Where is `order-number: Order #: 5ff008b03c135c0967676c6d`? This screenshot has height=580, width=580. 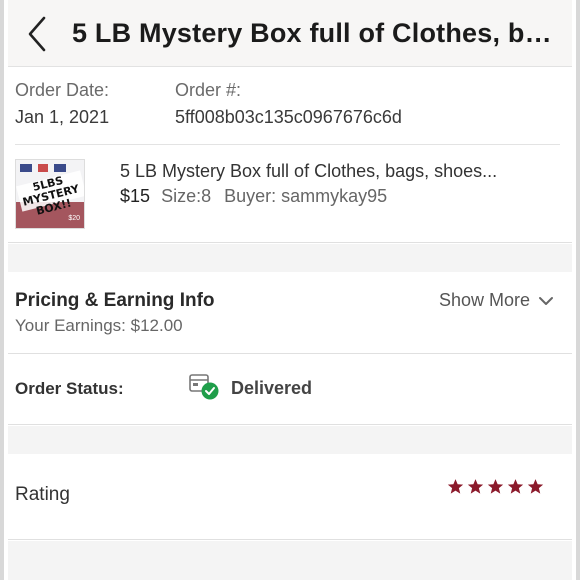
order-number: Order #: 5ff008b03c135c0967676c6d is located at coordinates (288, 104).